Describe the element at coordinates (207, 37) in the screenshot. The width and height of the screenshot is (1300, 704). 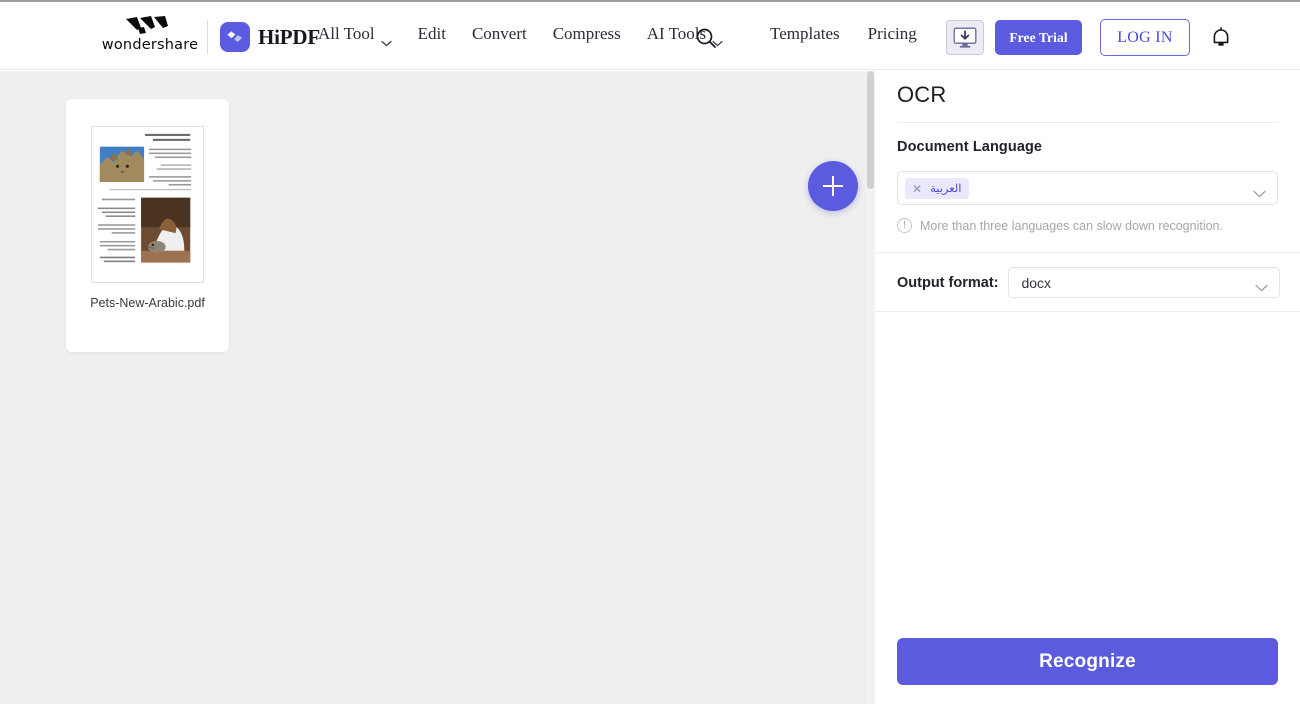
I see `header-divider` at that location.